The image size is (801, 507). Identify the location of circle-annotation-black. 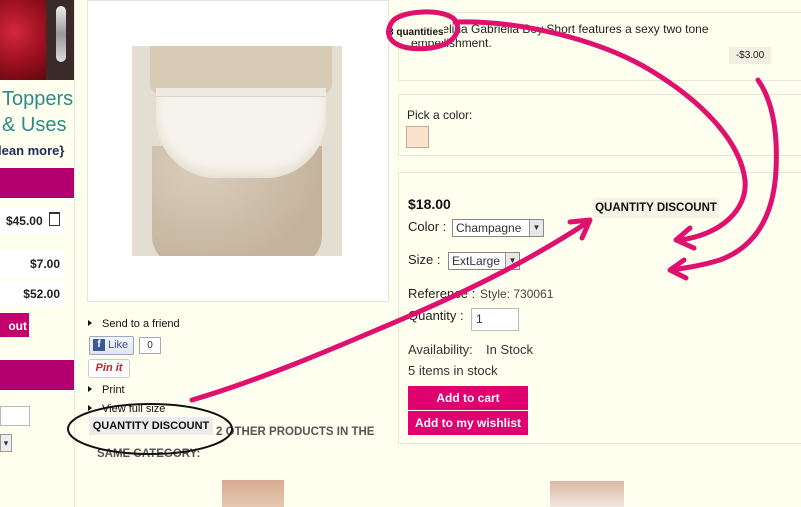
(150, 429).